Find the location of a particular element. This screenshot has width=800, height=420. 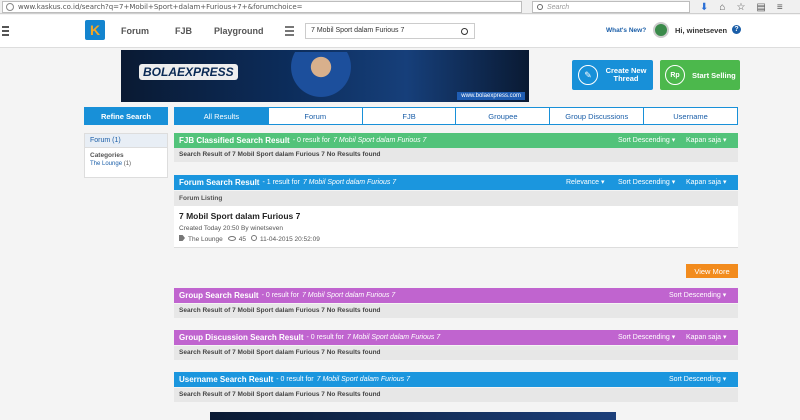

result-date-value: 11-04-2015 20:52:09 is located at coordinates (289, 239).